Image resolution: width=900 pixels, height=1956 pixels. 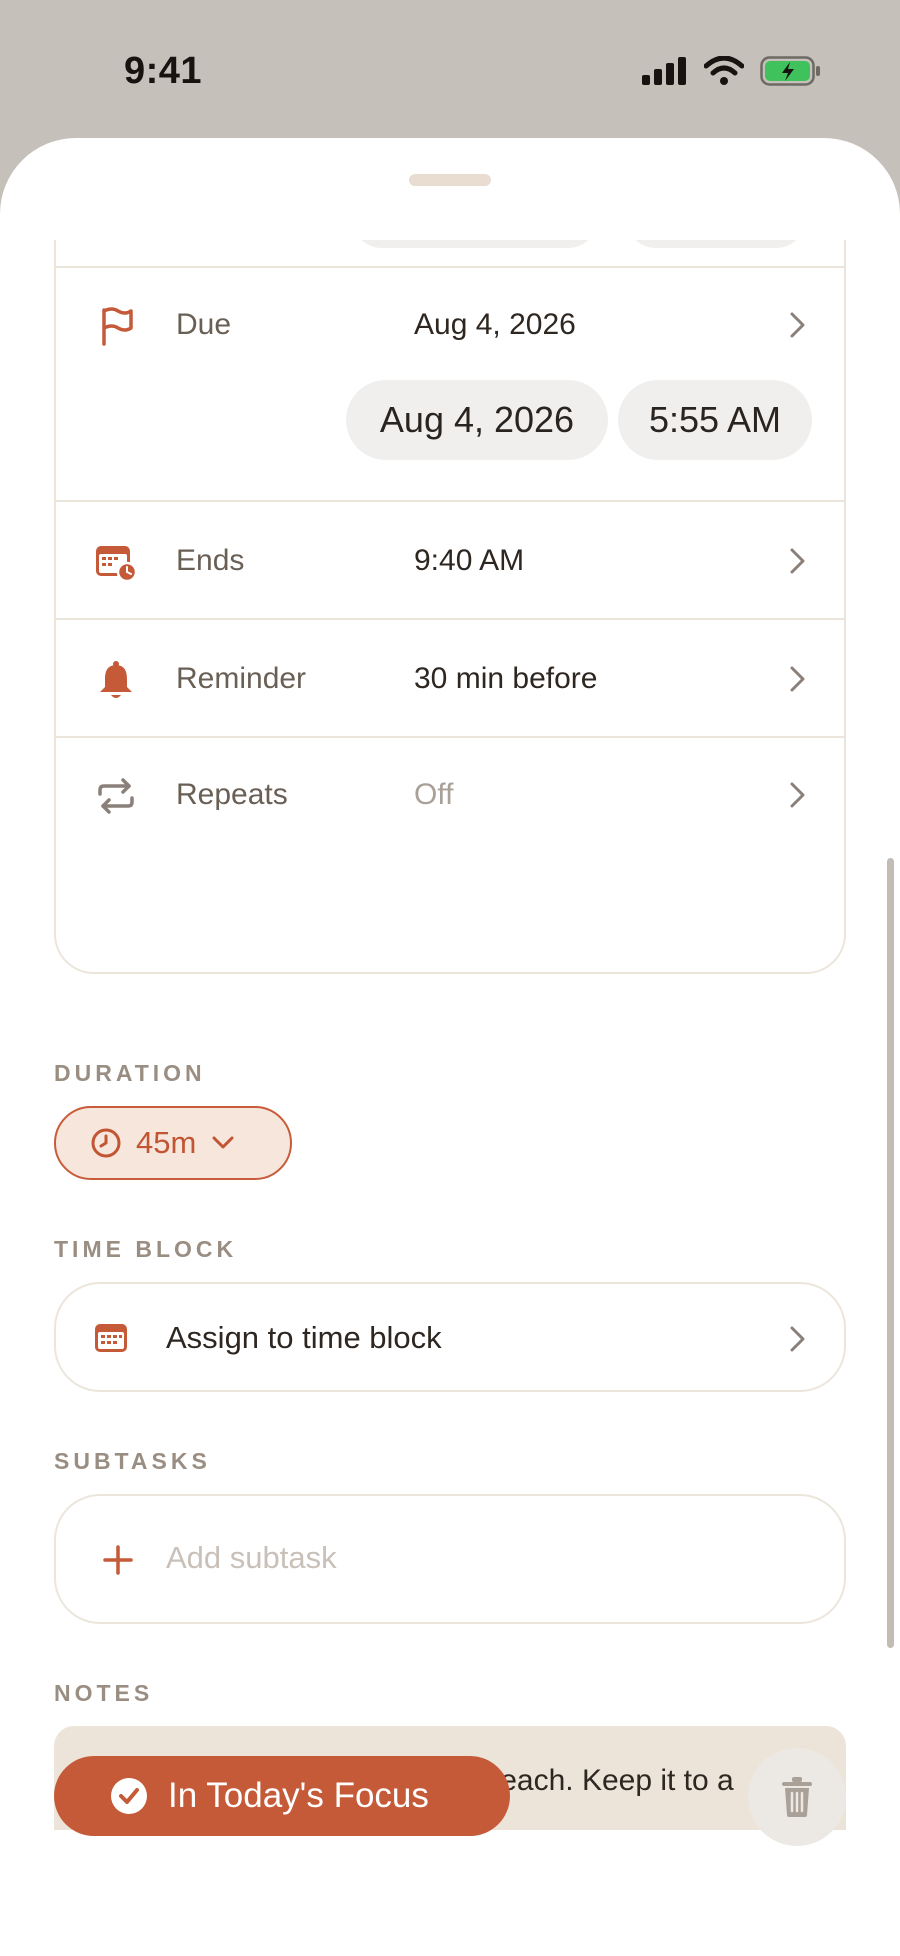 I want to click on scrollbar, so click(x=890, y=1253).